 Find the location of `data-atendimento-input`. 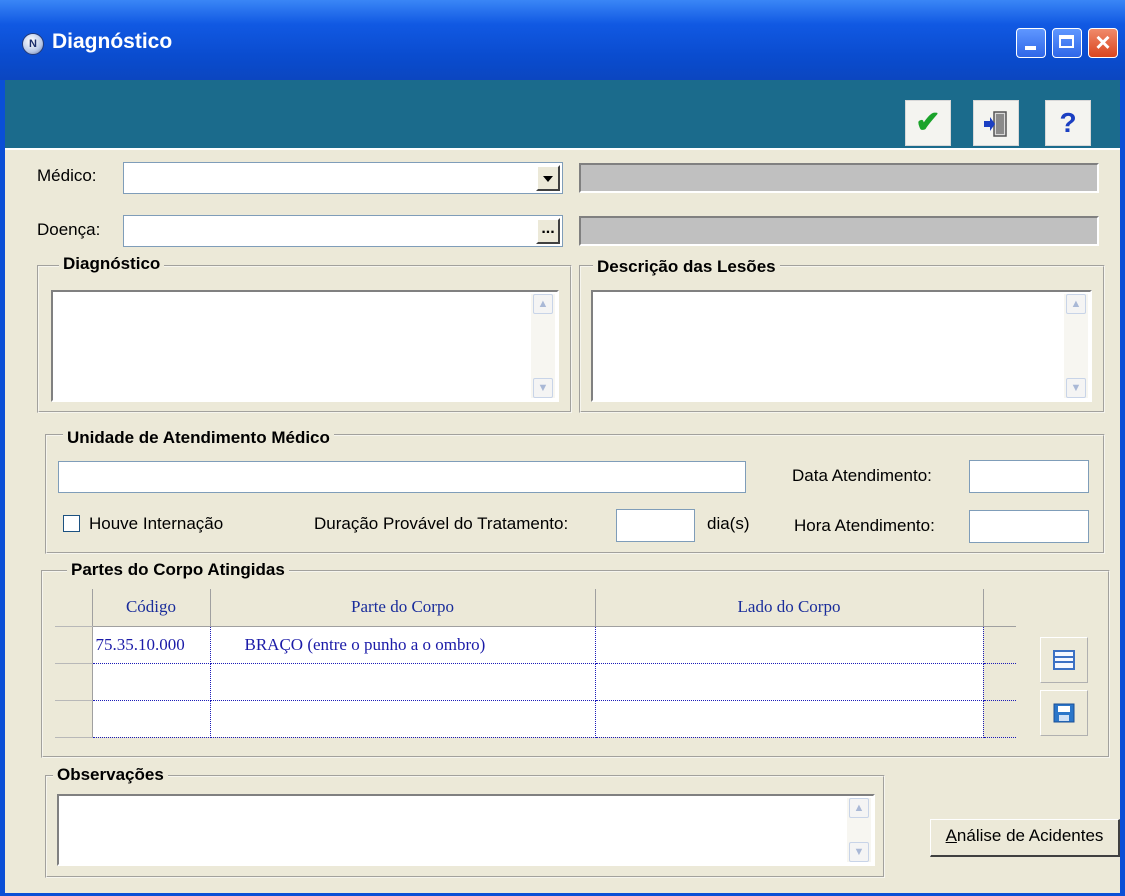

data-atendimento-input is located at coordinates (1029, 476).